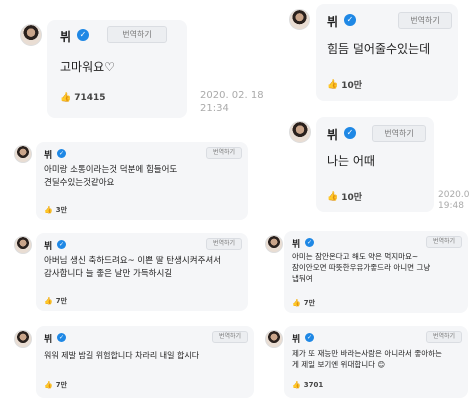 Image resolution: width=474 pixels, height=405 pixels. I want to click on post-text: 고마워요♡, so click(87, 67).